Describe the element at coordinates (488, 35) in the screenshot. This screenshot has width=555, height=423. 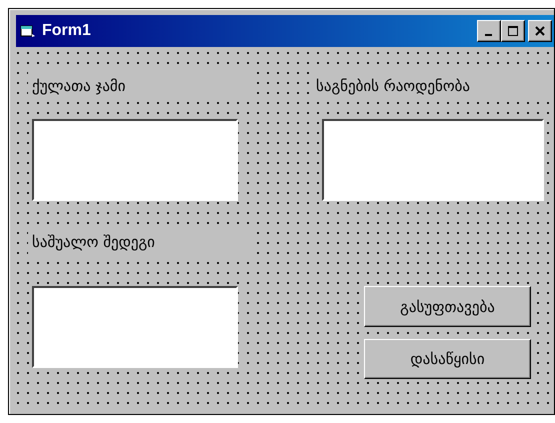
I see `minimize-icon` at that location.